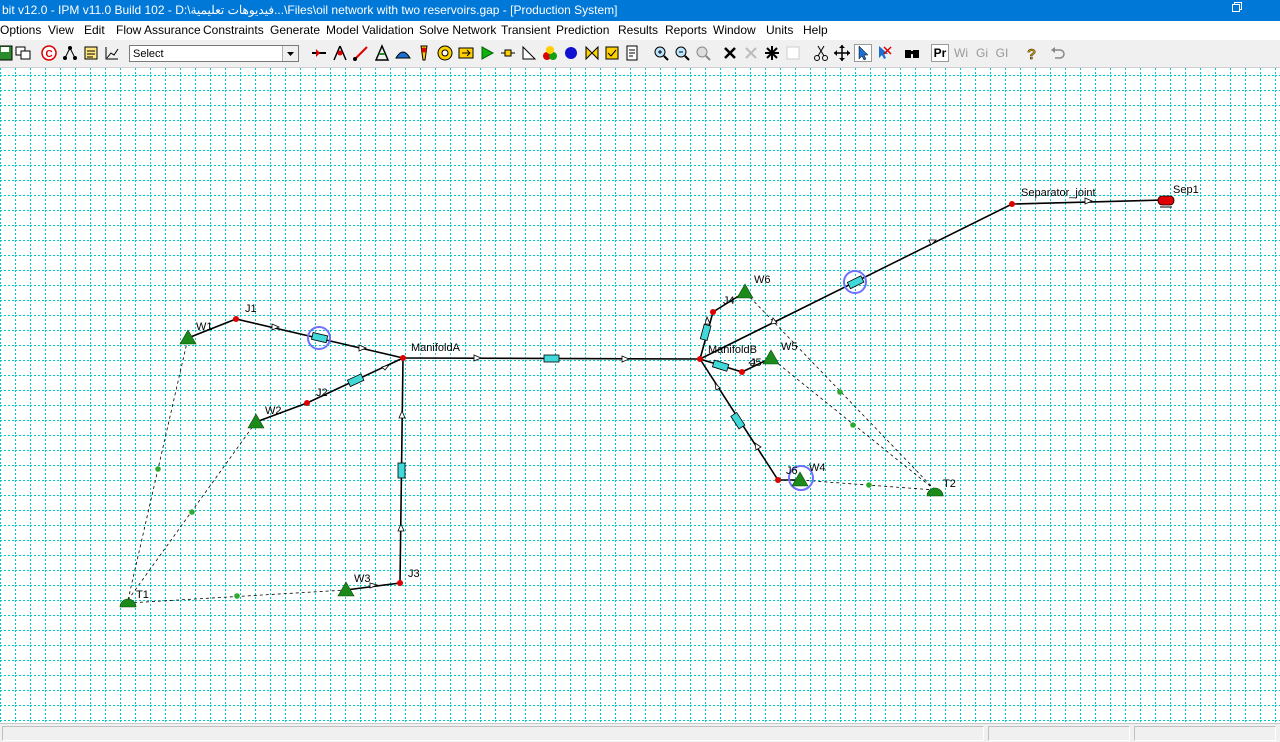  I want to click on svg-text: C, so click(49, 54).